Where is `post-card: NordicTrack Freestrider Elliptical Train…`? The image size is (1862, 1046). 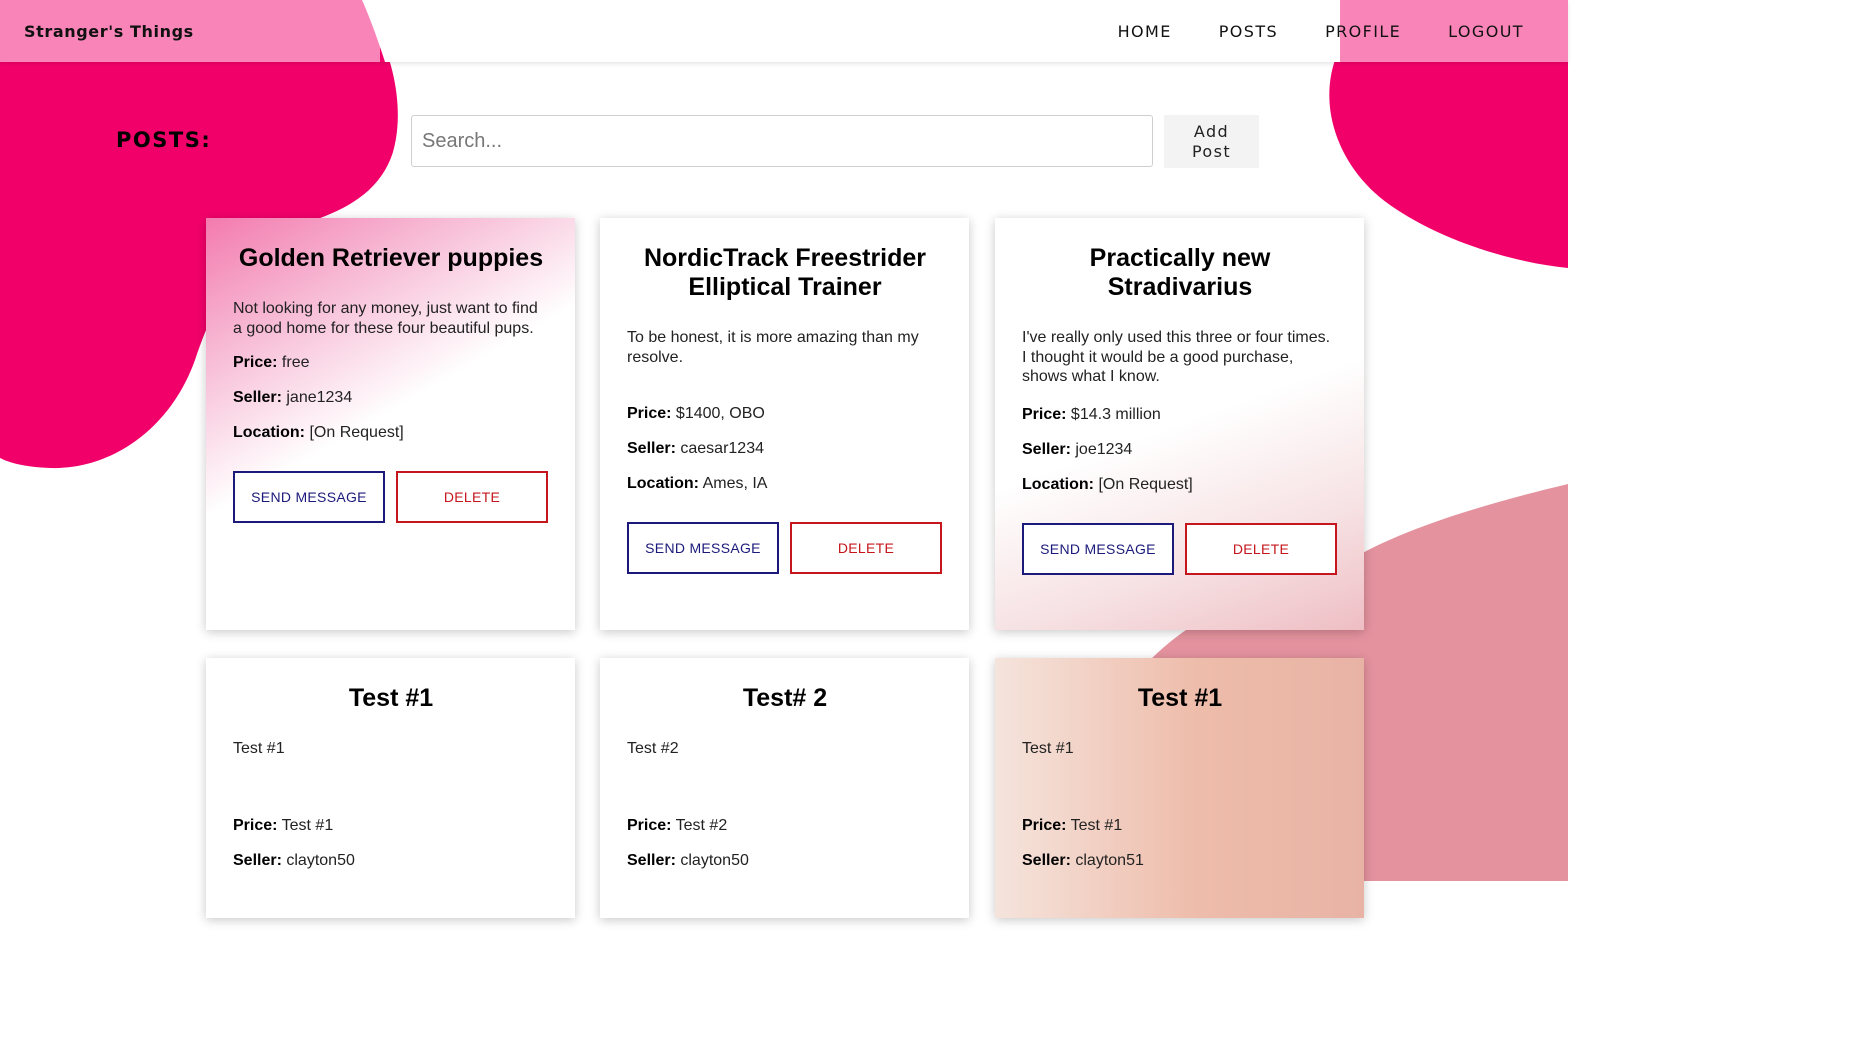 post-card: NordicTrack Freestrider Elliptical Train… is located at coordinates (784, 424).